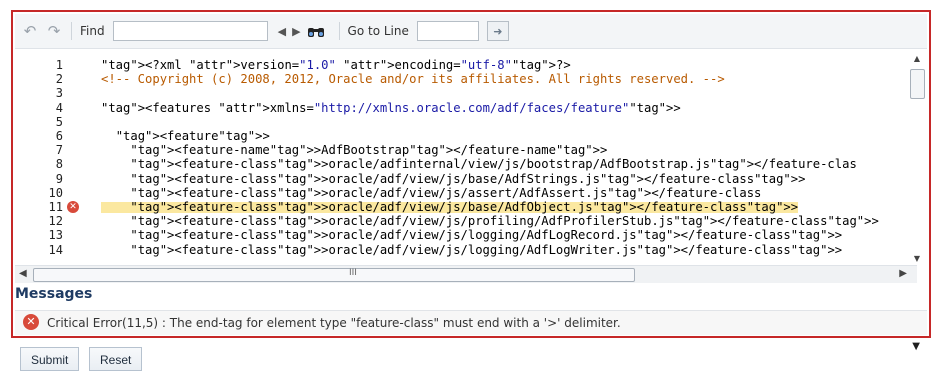 This screenshot has height=375, width=934. I want to click on line-number: 7, so click(59, 150).